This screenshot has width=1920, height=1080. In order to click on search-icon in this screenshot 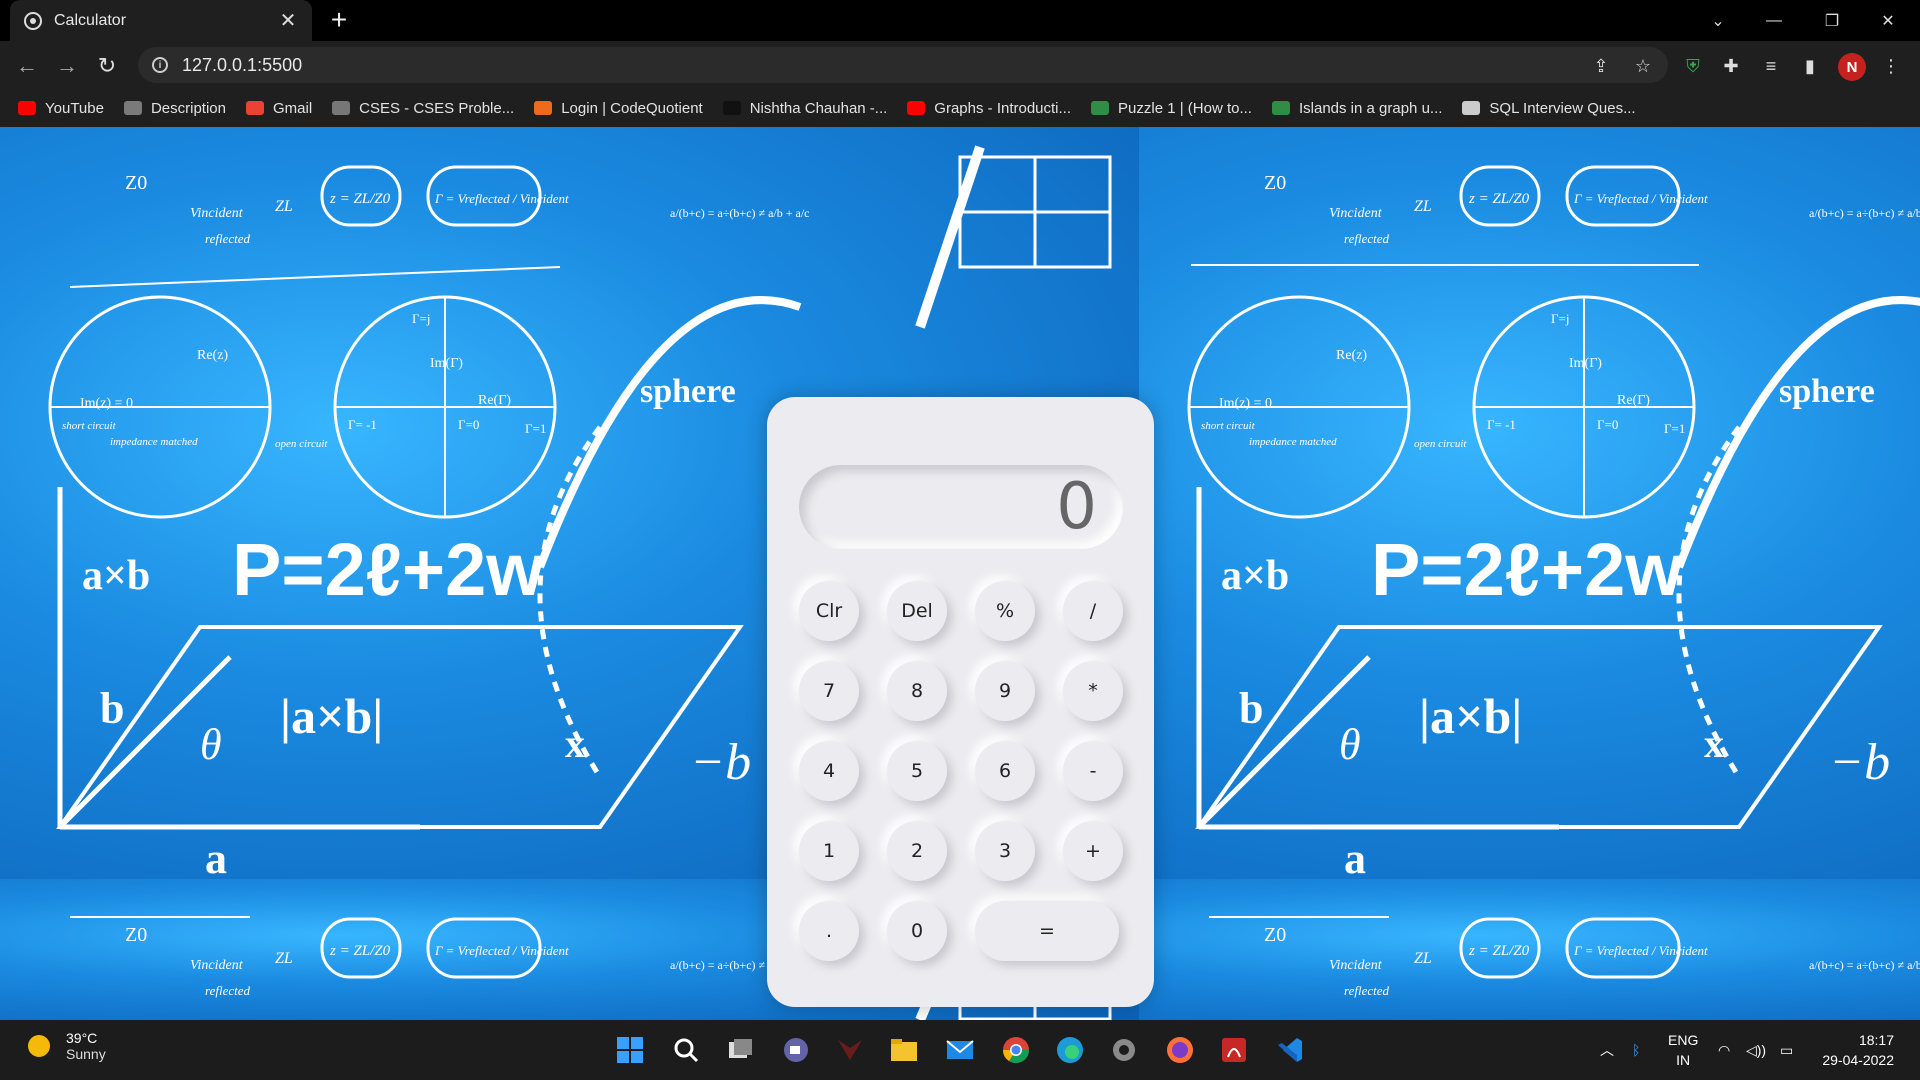, I will do `click(686, 1050)`.